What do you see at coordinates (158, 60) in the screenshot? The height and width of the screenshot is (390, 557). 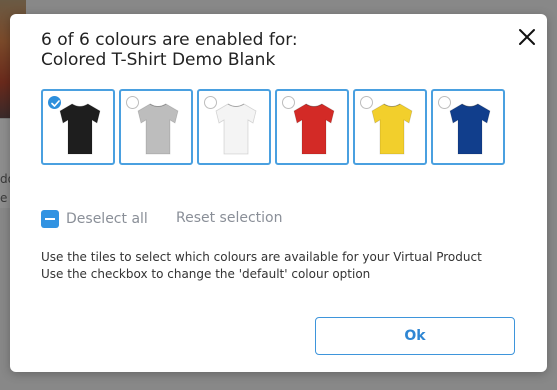 I see `modal-title-line-product: Colored T-Shirt Demo Blank` at bounding box center [158, 60].